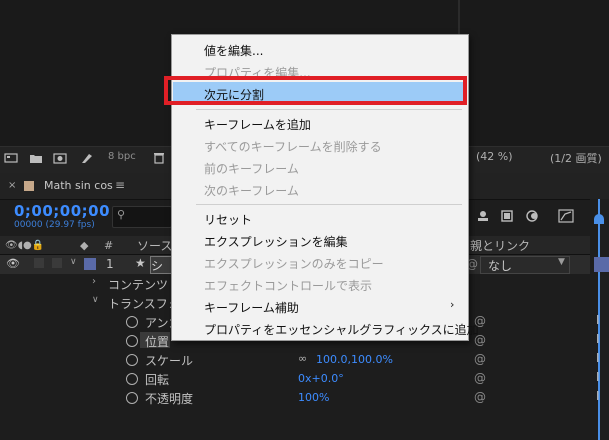  What do you see at coordinates (84, 245) in the screenshot?
I see `label-tag-icon: ◆` at bounding box center [84, 245].